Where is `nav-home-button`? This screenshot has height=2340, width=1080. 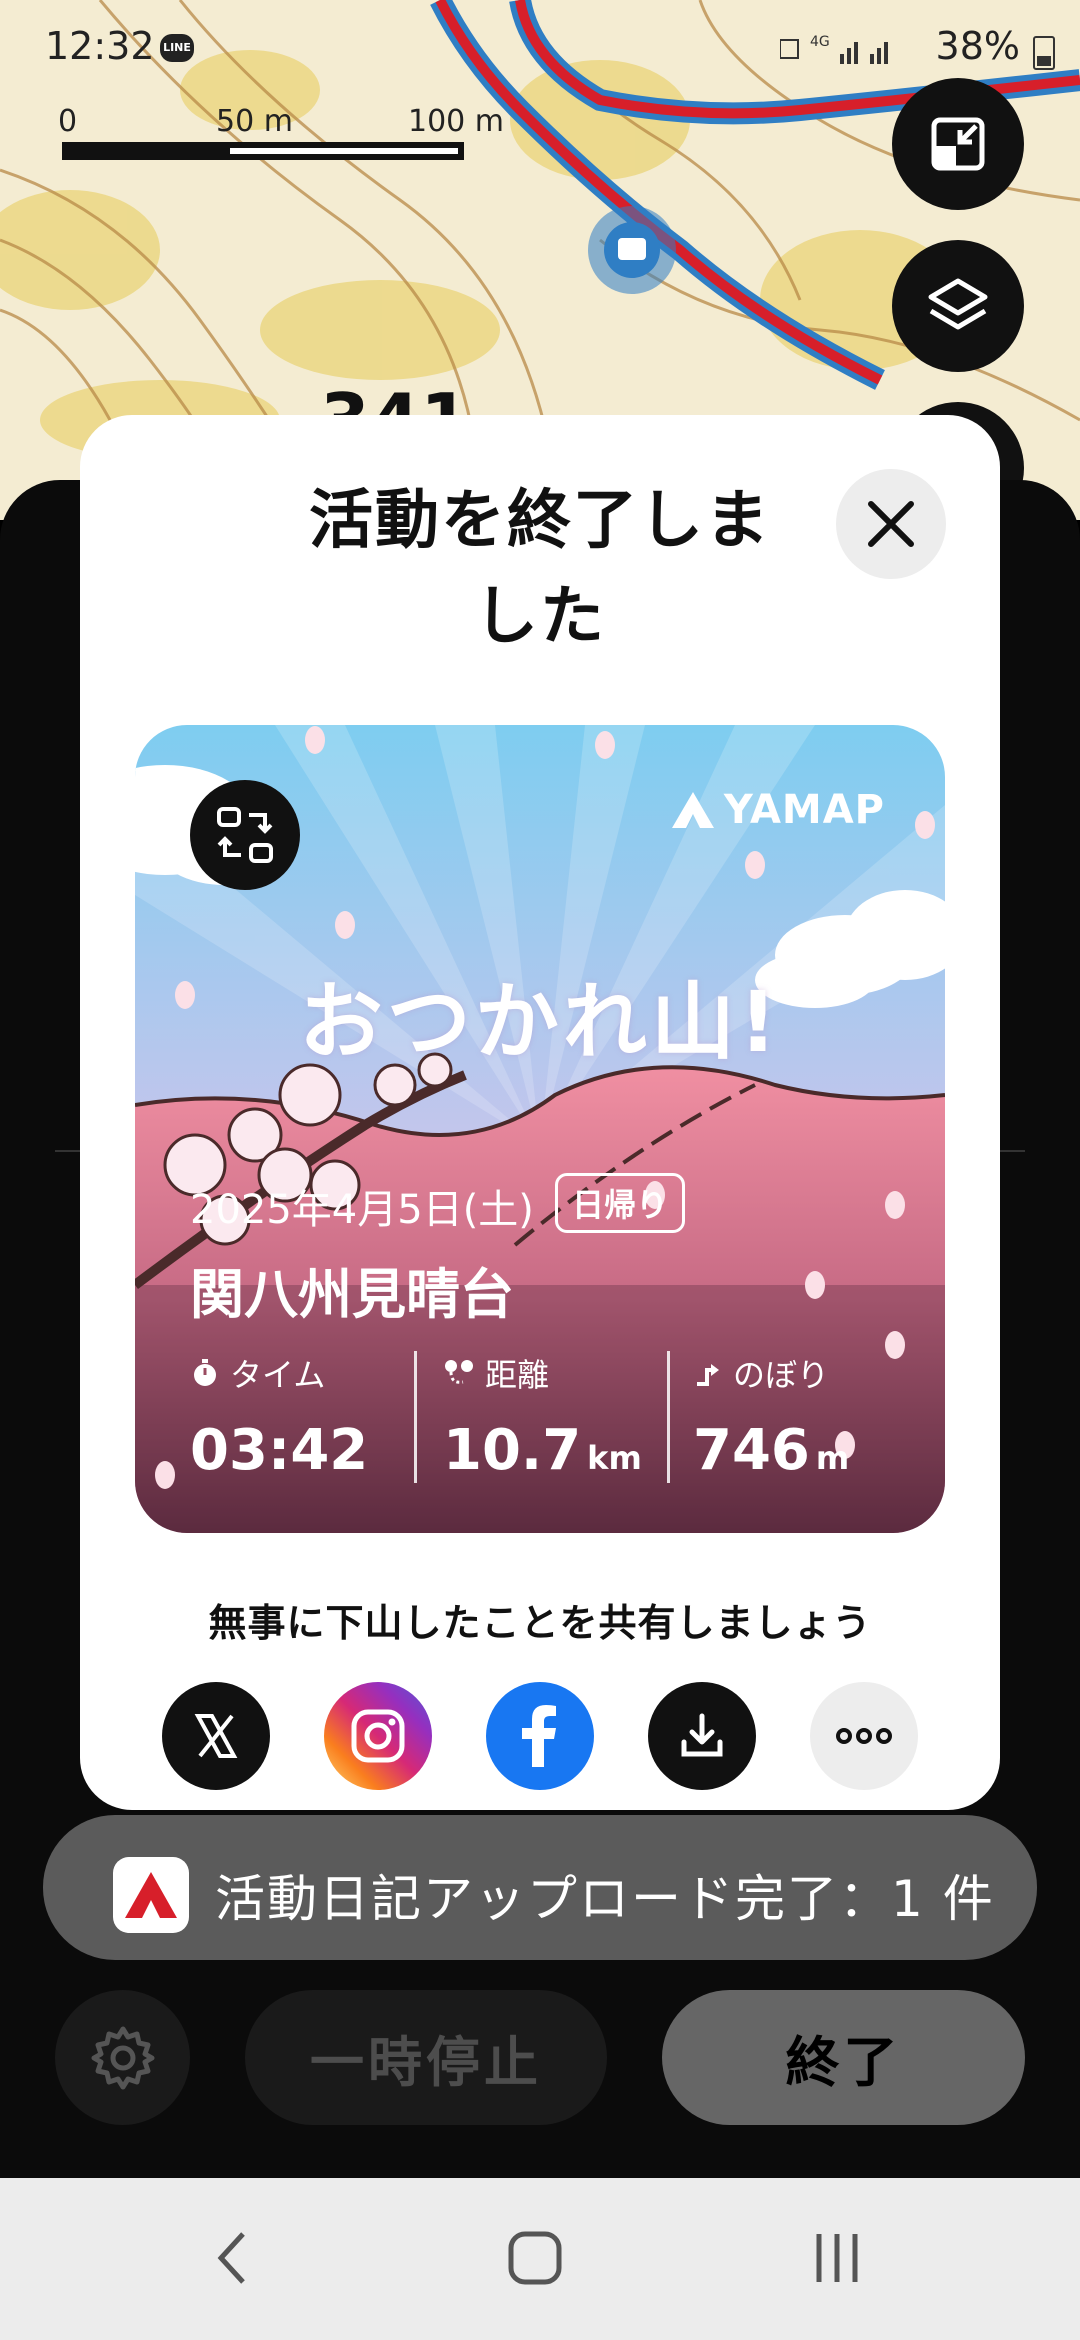 nav-home-button is located at coordinates (535, 2258).